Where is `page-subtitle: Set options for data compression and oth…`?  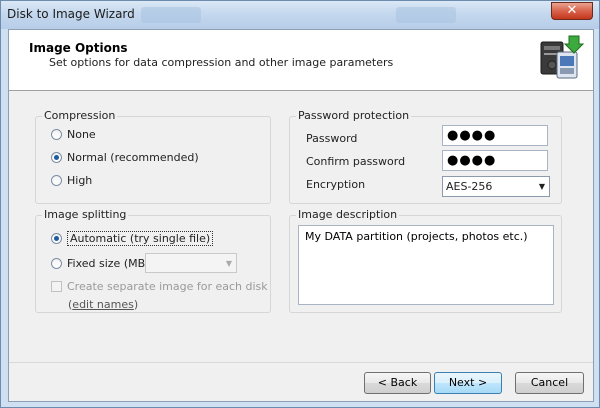
page-subtitle: Set options for data compression and oth… is located at coordinates (221, 62).